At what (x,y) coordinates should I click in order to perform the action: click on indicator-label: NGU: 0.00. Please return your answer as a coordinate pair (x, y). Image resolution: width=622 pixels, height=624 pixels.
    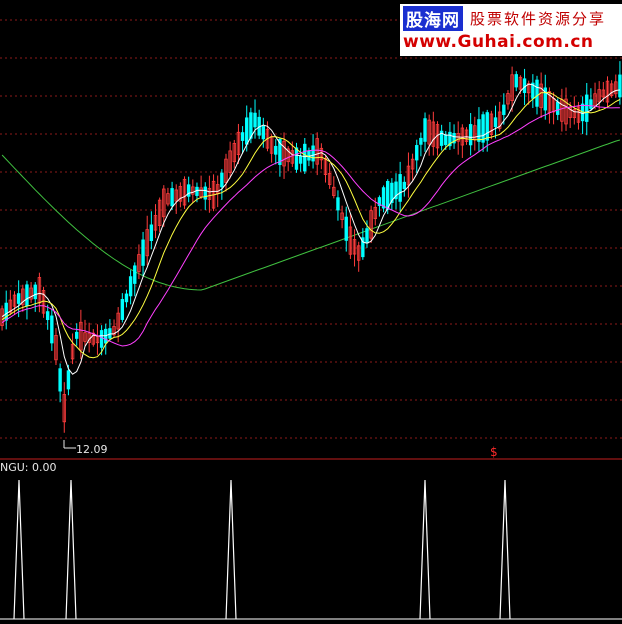
    Looking at the image, I should click on (28, 467).